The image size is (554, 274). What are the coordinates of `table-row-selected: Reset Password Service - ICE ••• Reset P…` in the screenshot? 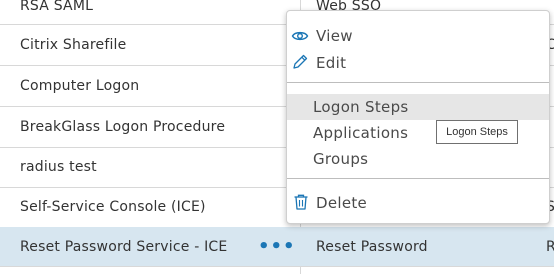 It's located at (277, 247).